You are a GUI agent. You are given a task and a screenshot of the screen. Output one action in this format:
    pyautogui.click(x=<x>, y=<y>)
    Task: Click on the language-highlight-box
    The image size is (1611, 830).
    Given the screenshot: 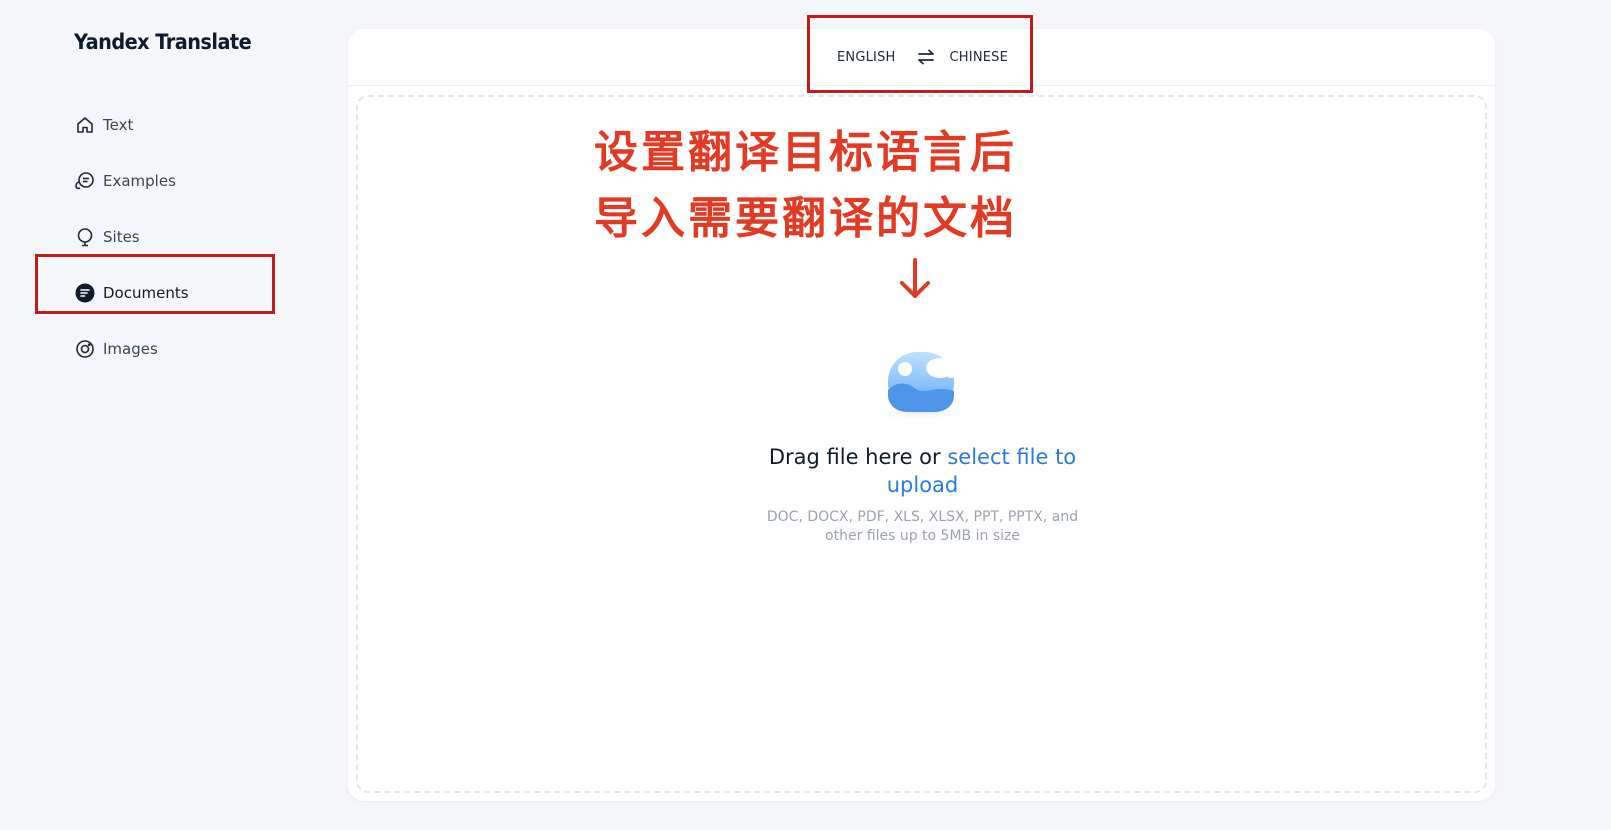 What is the action you would take?
    pyautogui.click(x=920, y=54)
    